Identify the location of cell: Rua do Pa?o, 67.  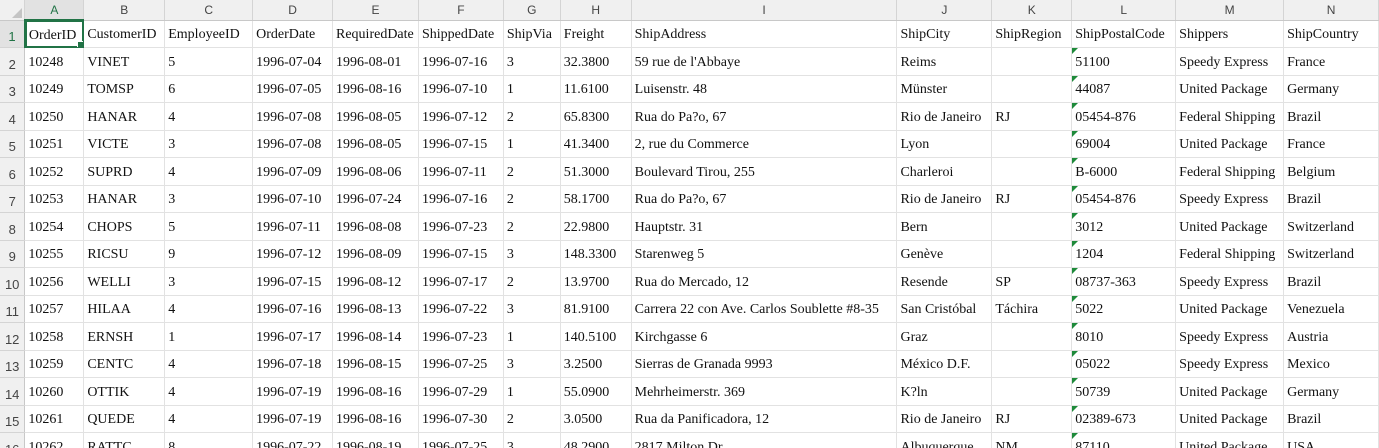
(764, 116).